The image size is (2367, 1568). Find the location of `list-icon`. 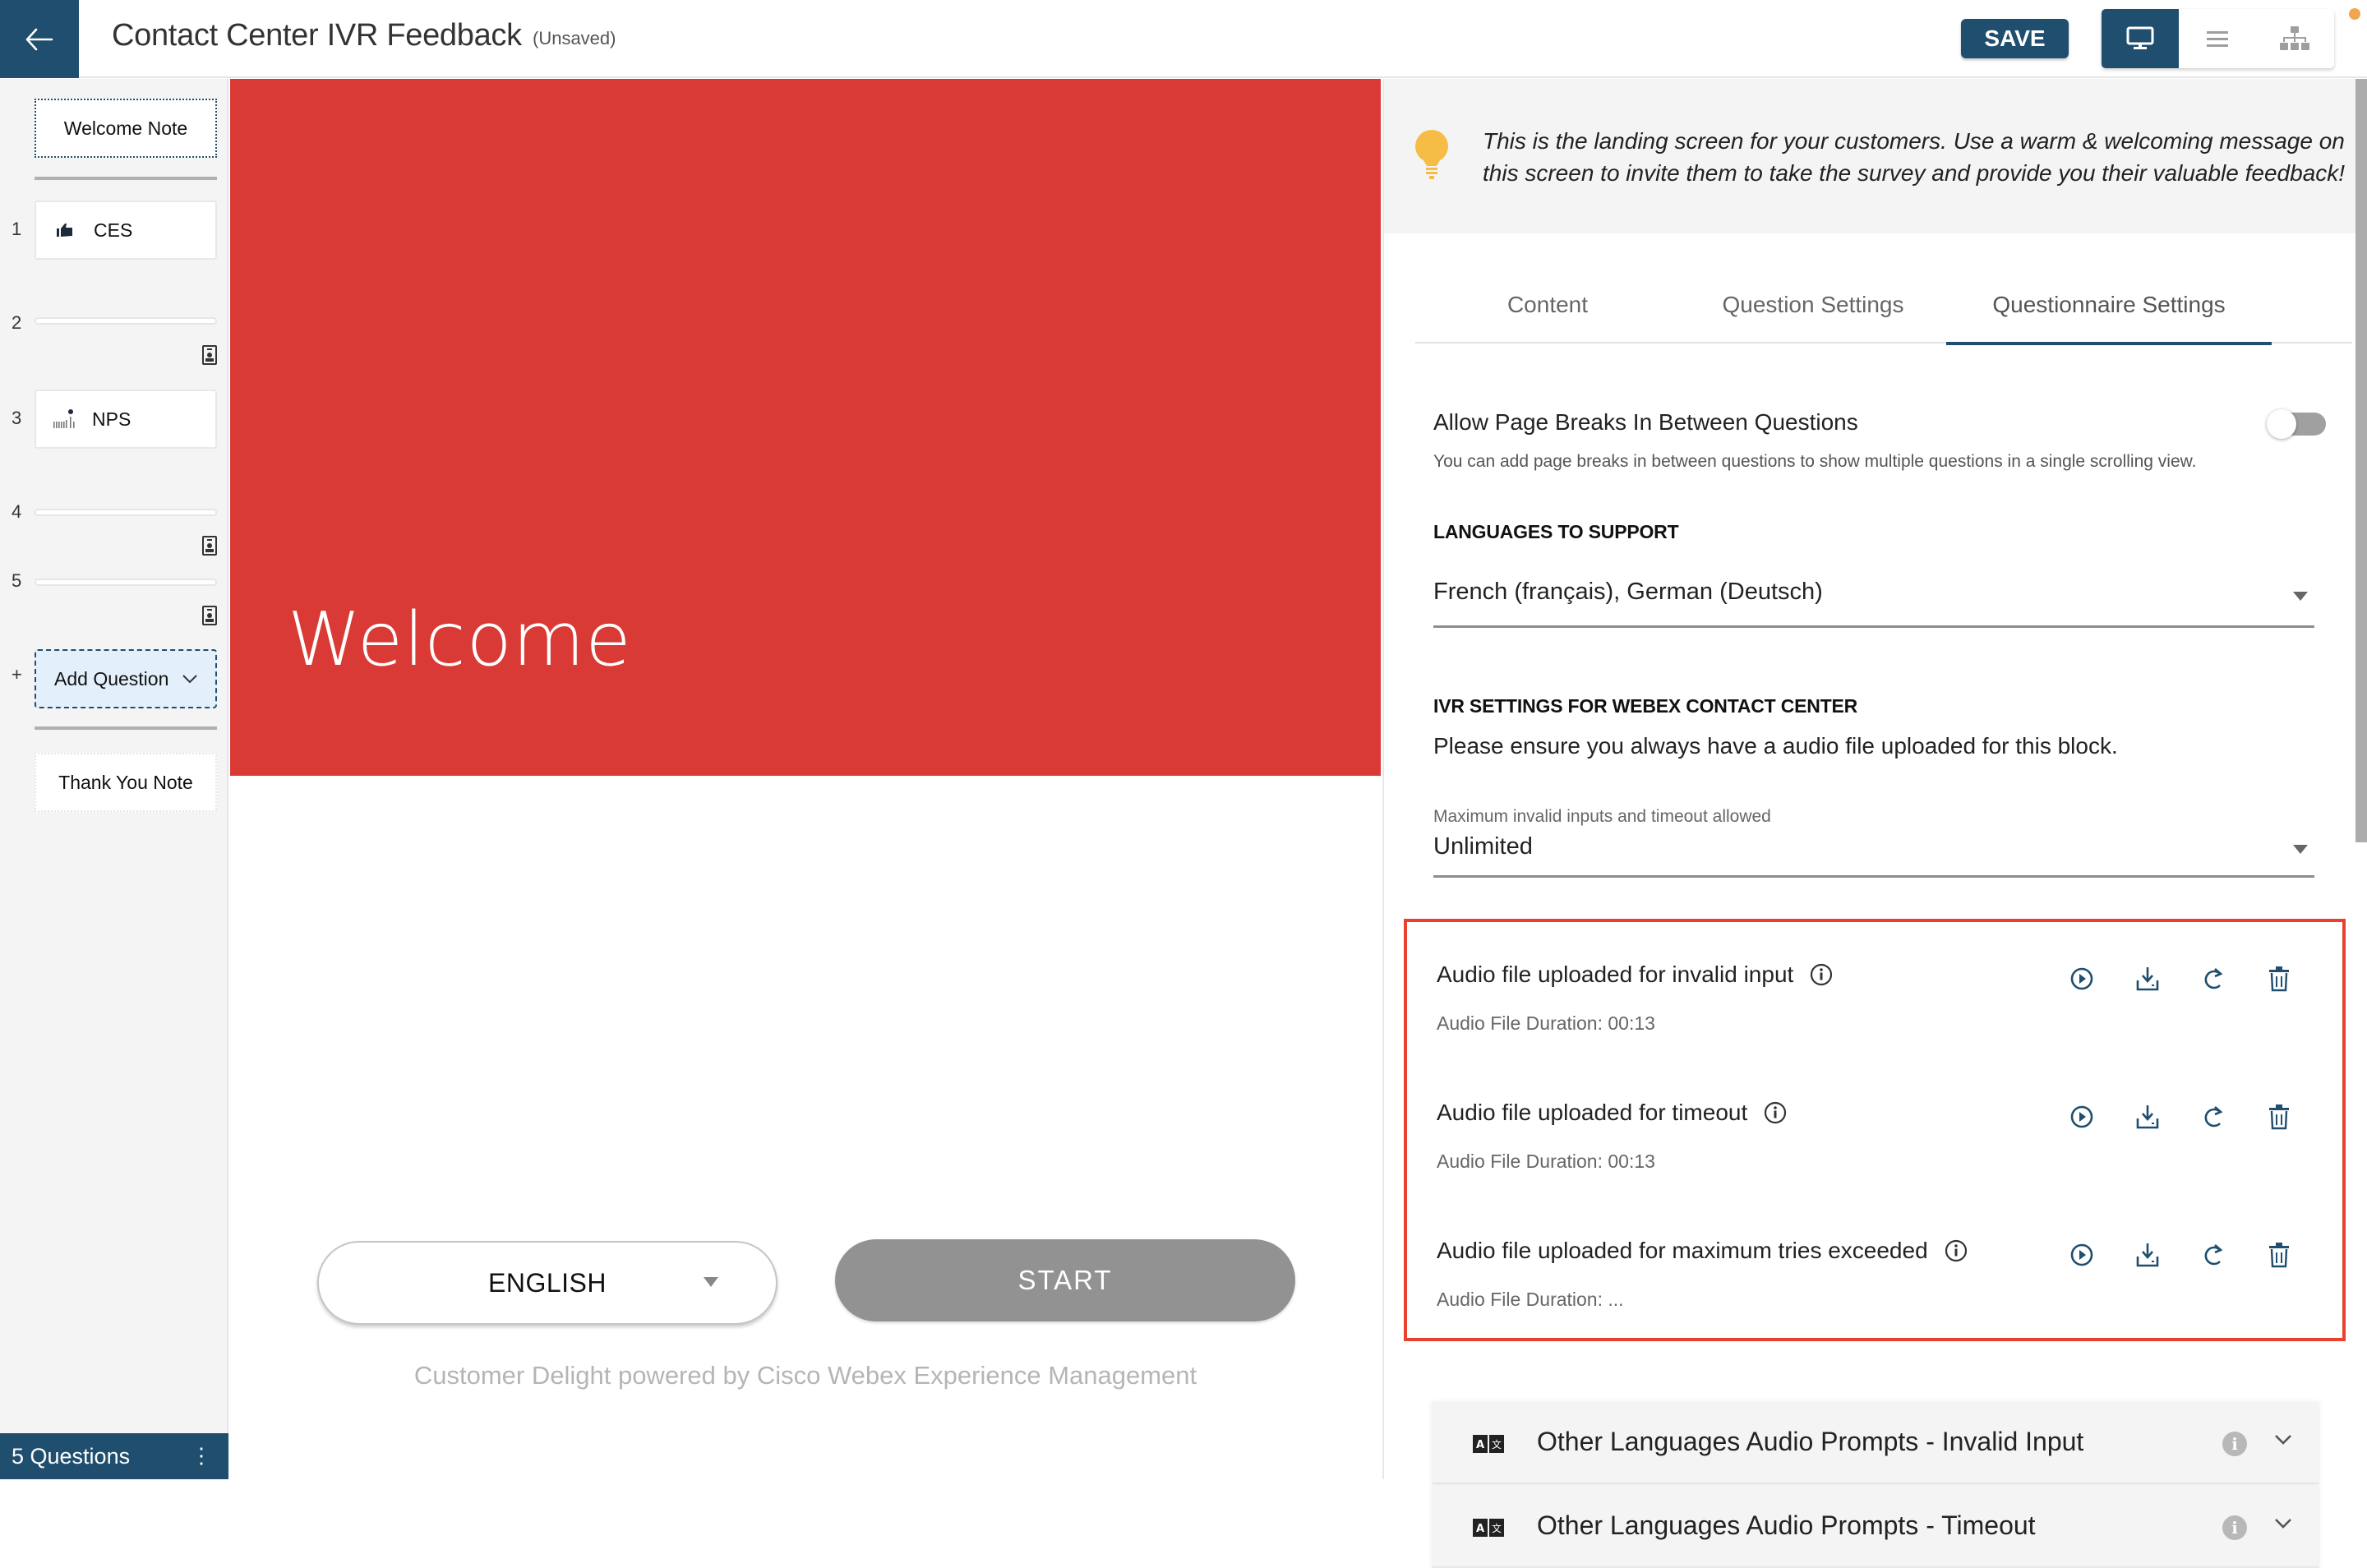

list-icon is located at coordinates (2217, 39).